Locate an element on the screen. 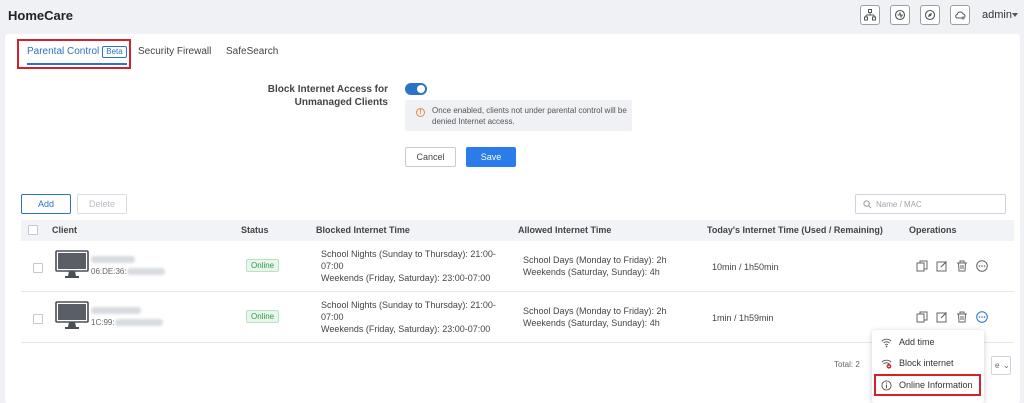  save-button: Save is located at coordinates (491, 157).